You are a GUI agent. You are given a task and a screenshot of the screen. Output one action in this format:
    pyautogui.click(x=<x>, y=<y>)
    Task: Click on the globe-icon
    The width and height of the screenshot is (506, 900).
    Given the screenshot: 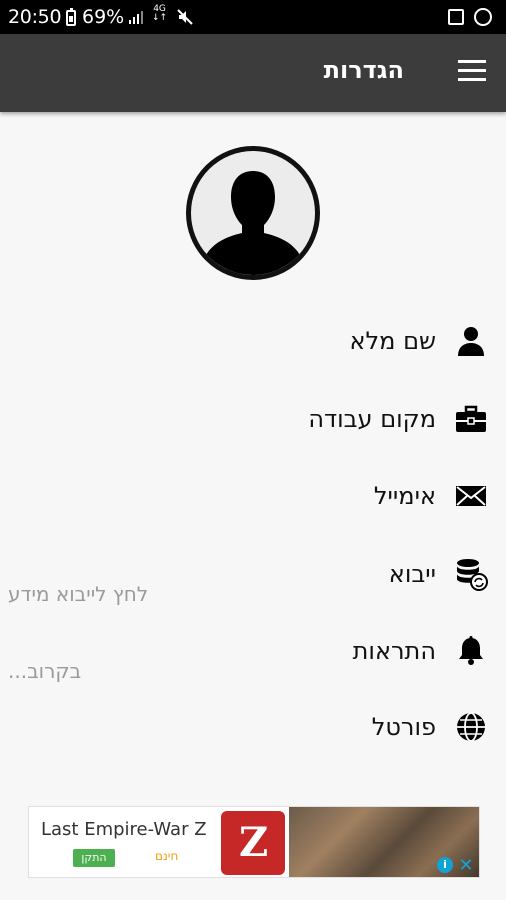 What is the action you would take?
    pyautogui.click(x=471, y=727)
    